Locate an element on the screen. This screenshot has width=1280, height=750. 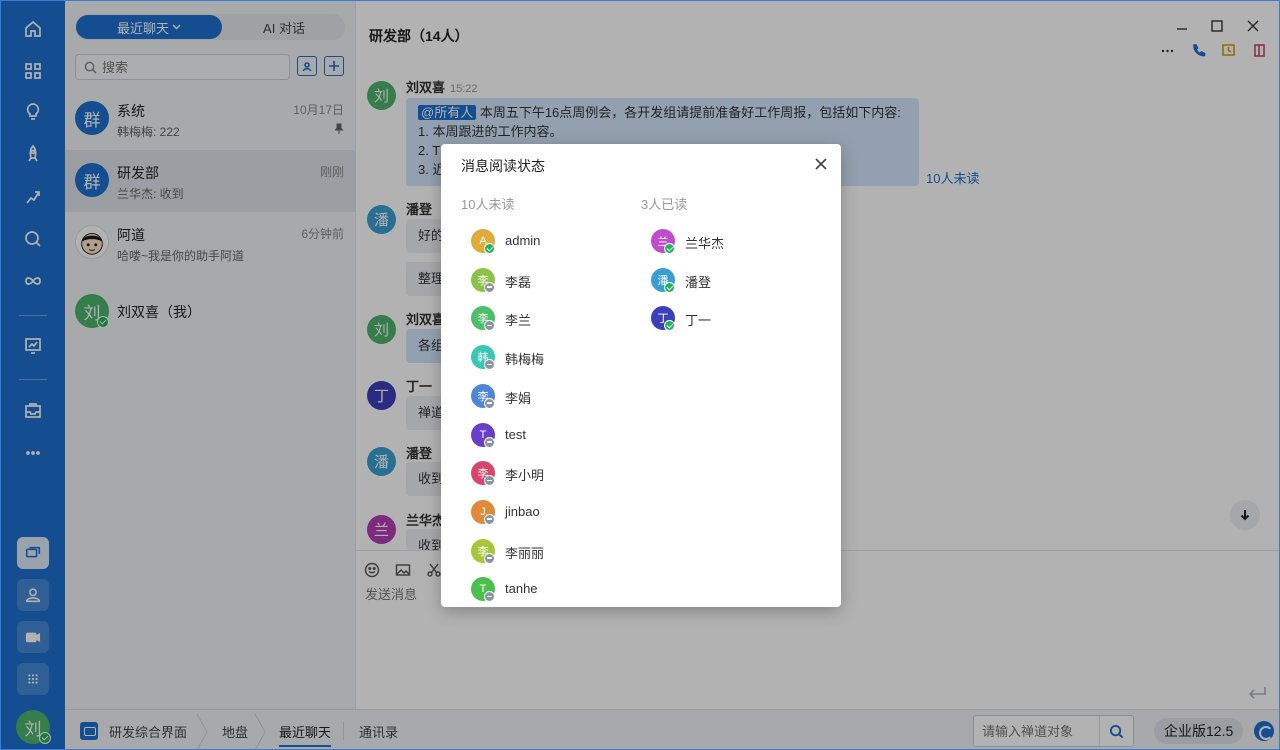
reader-item: Jjinbao is located at coordinates (551, 512).